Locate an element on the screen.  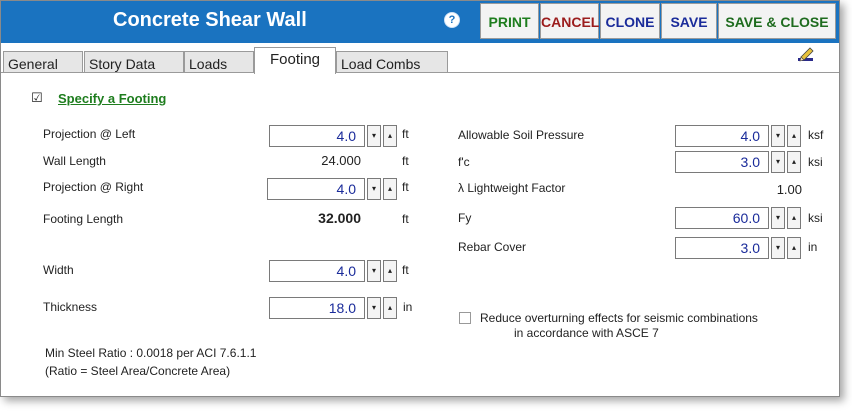
tab-load-combs: Load Combs is located at coordinates (392, 62).